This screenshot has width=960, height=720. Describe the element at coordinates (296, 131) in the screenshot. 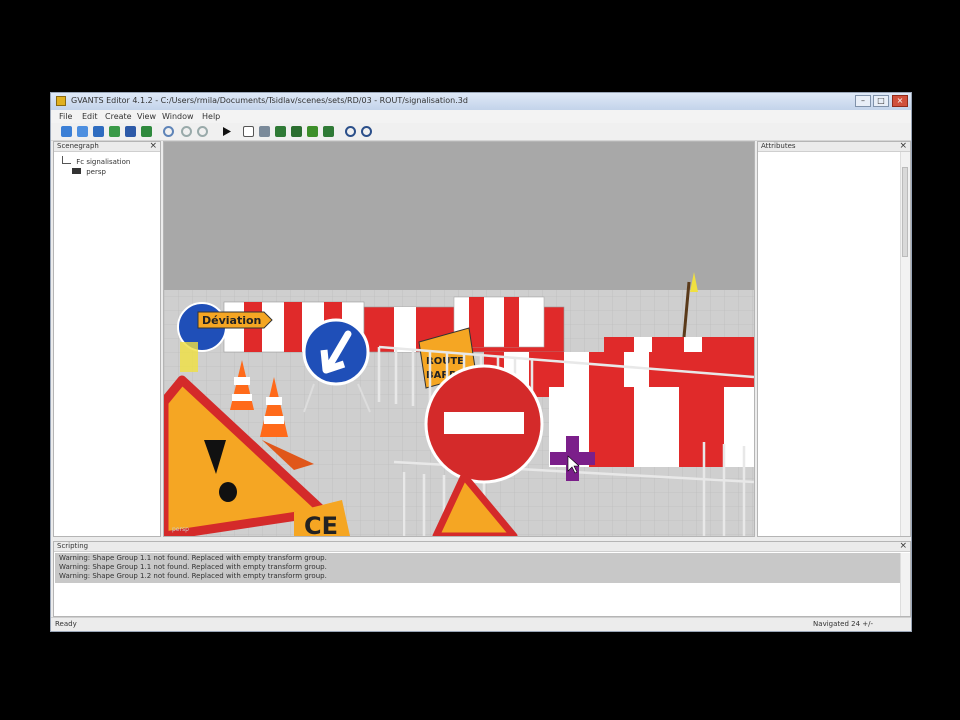

I see `bar-chart-icon` at that location.